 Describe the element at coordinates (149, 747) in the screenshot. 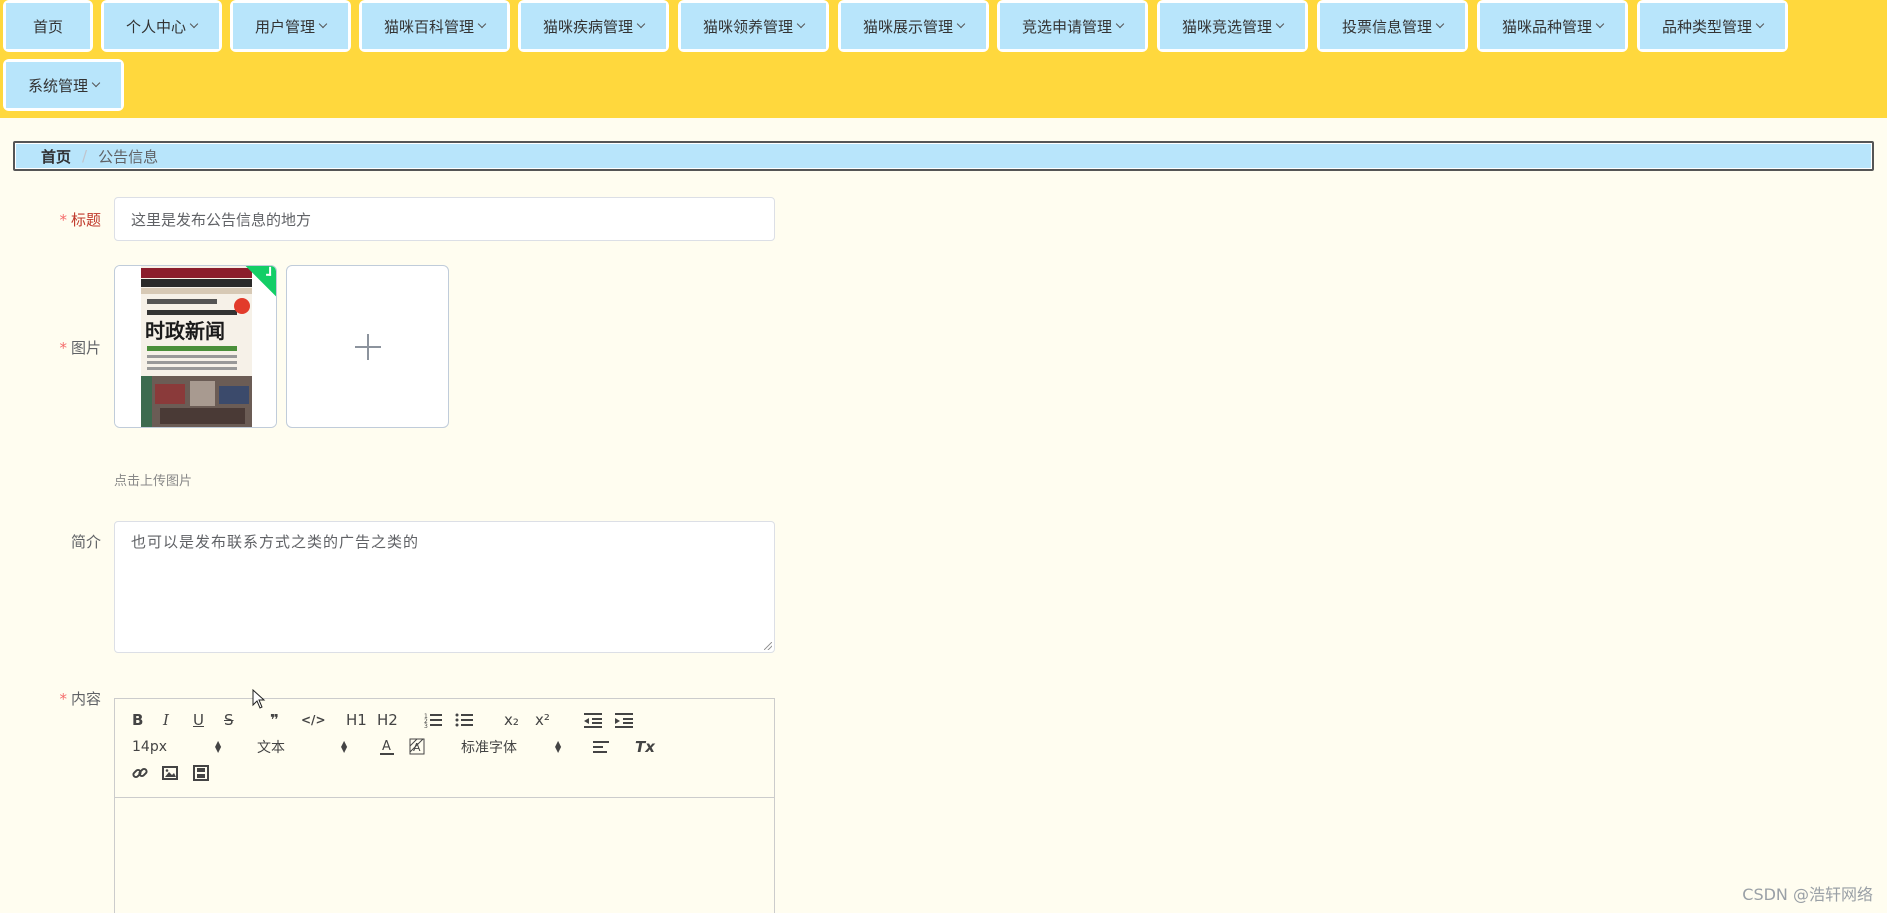

I see `font-size-value: 14px` at that location.